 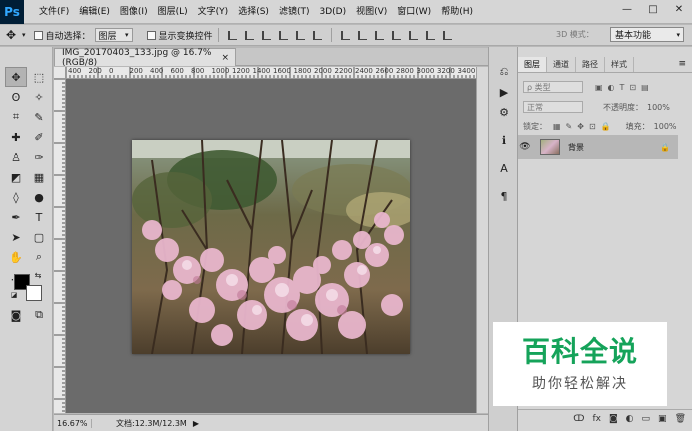 I want to click on workspace-select: 基本功能 ▾, so click(x=647, y=34).